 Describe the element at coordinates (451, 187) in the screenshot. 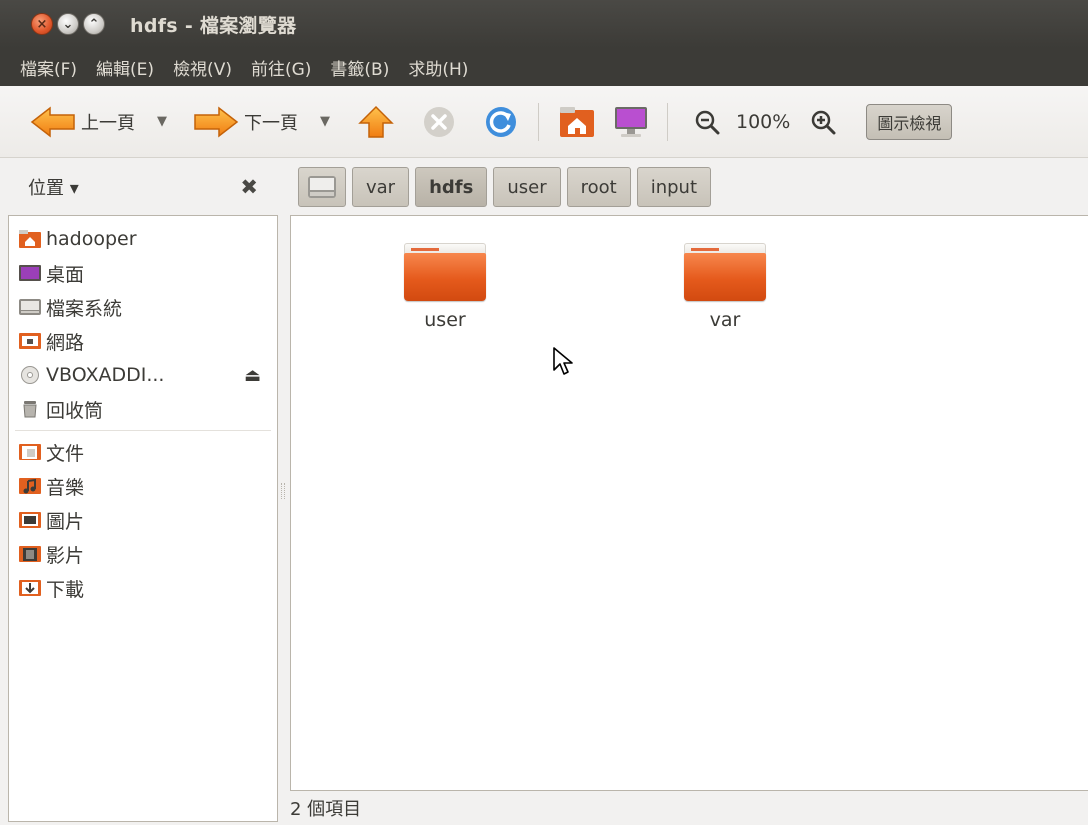

I see `crumb-hdfs: hdfs` at that location.